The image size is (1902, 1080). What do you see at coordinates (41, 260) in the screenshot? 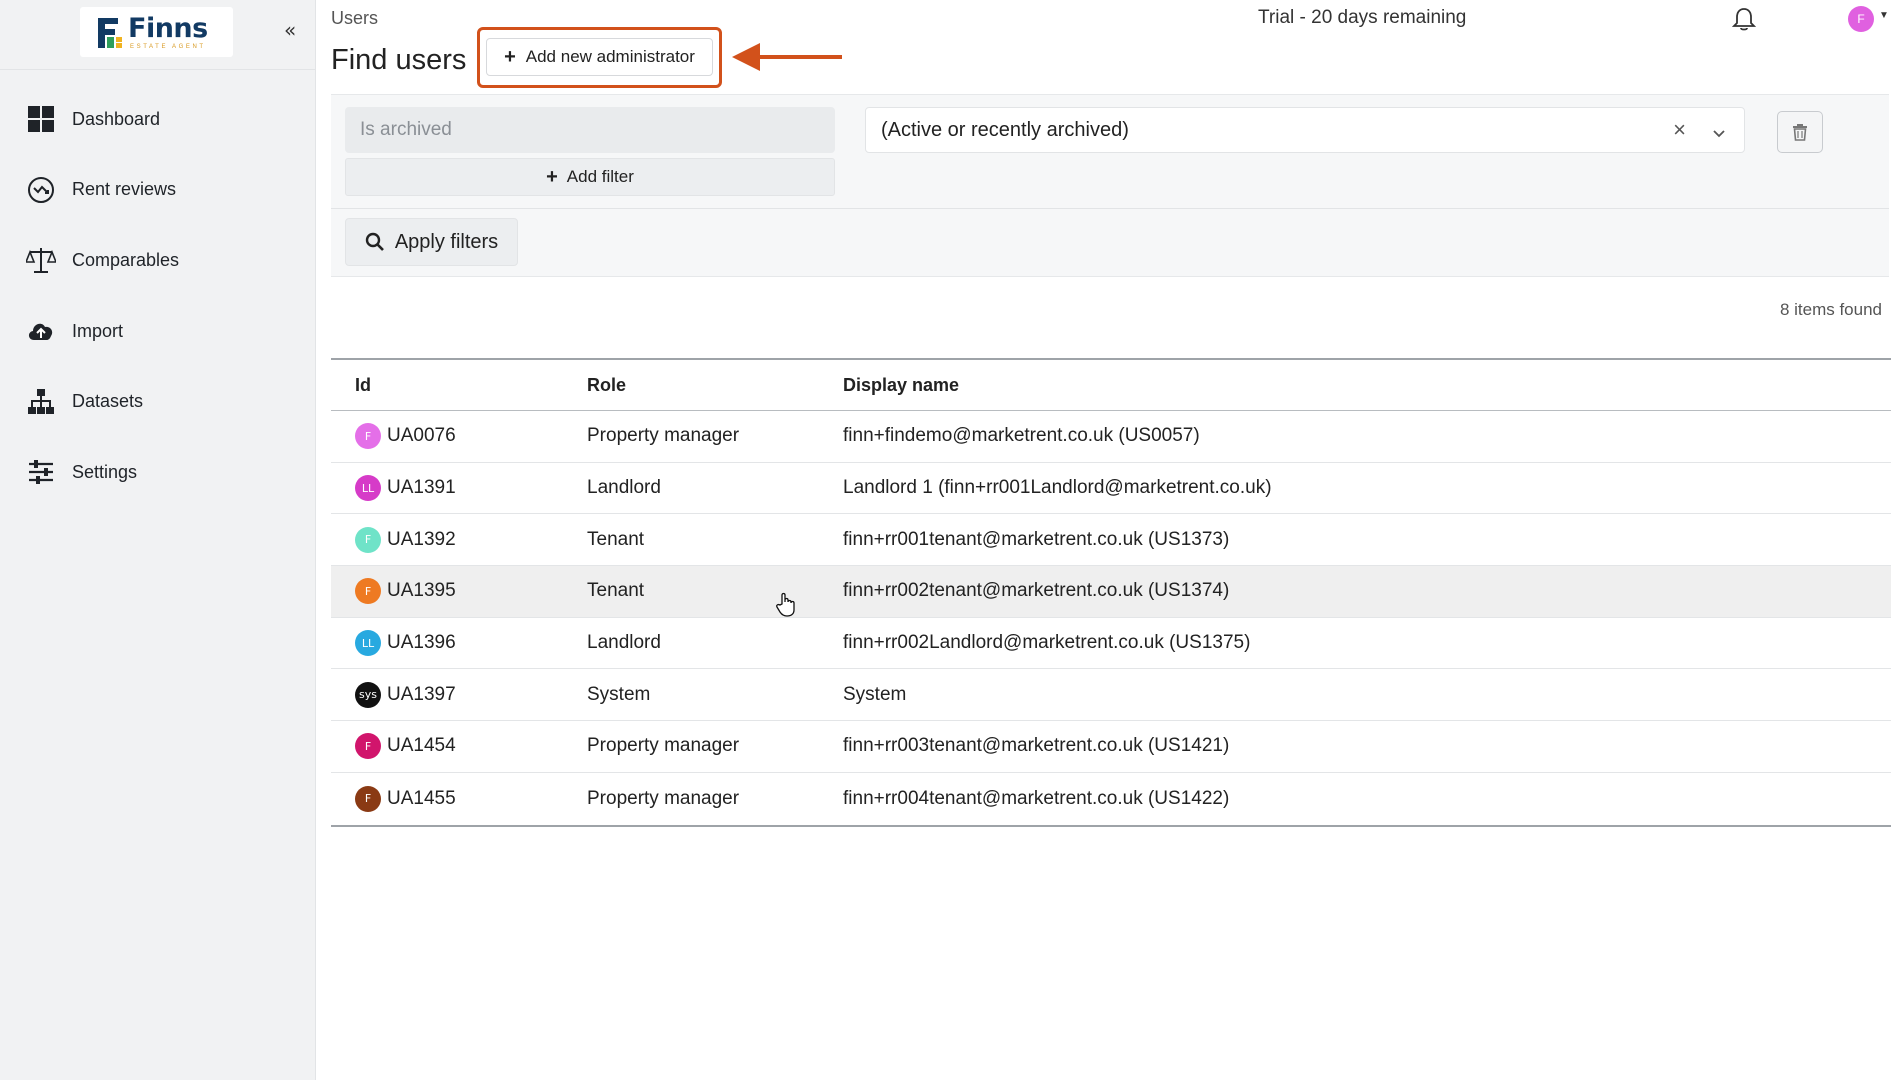
I see `scales-icon` at bounding box center [41, 260].